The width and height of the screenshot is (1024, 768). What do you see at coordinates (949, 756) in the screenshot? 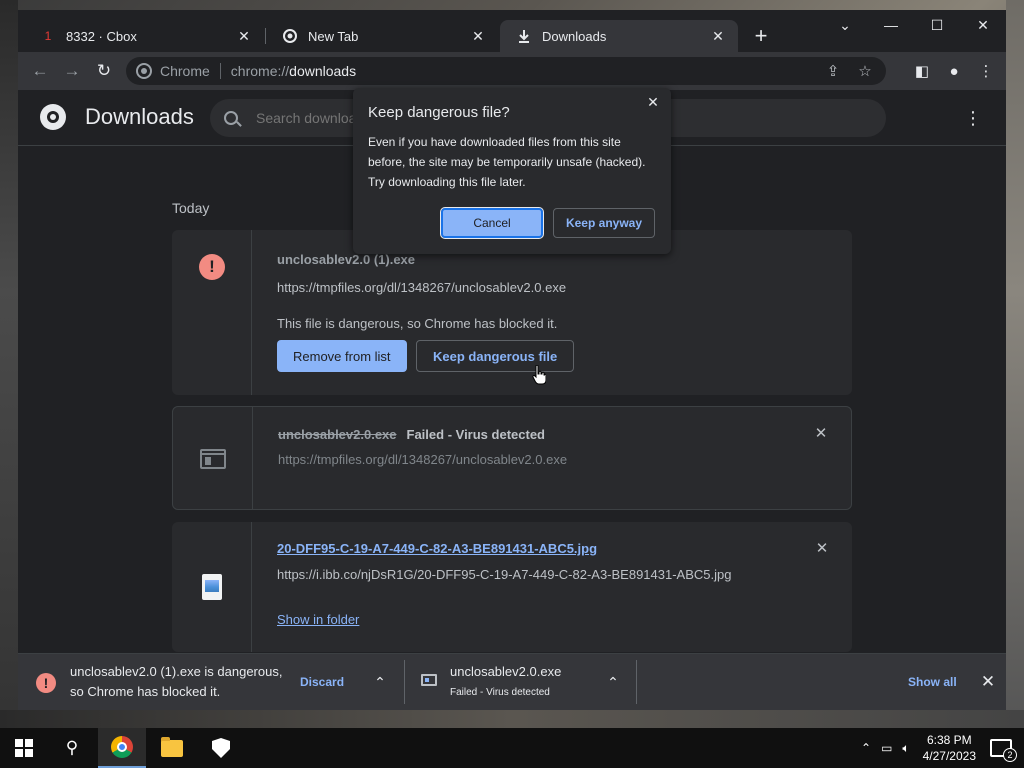
I see `clock-date: 4/27/2023` at bounding box center [949, 756].